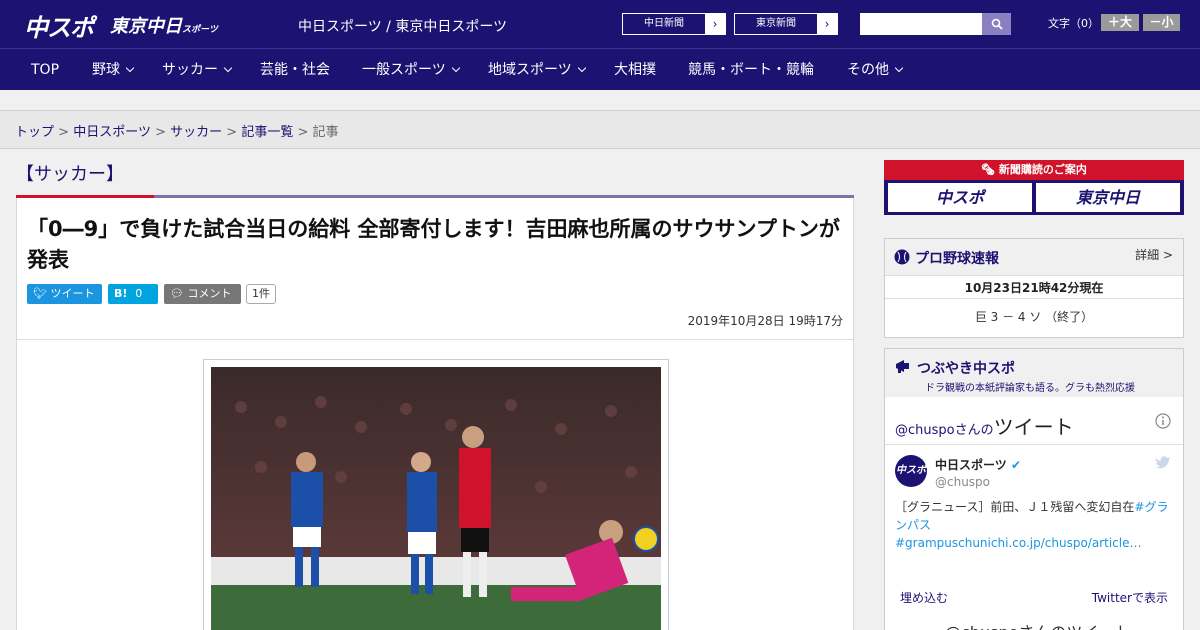  What do you see at coordinates (776, 23) in the screenshot?
I see `ext-link-label: 東京新聞` at bounding box center [776, 23].